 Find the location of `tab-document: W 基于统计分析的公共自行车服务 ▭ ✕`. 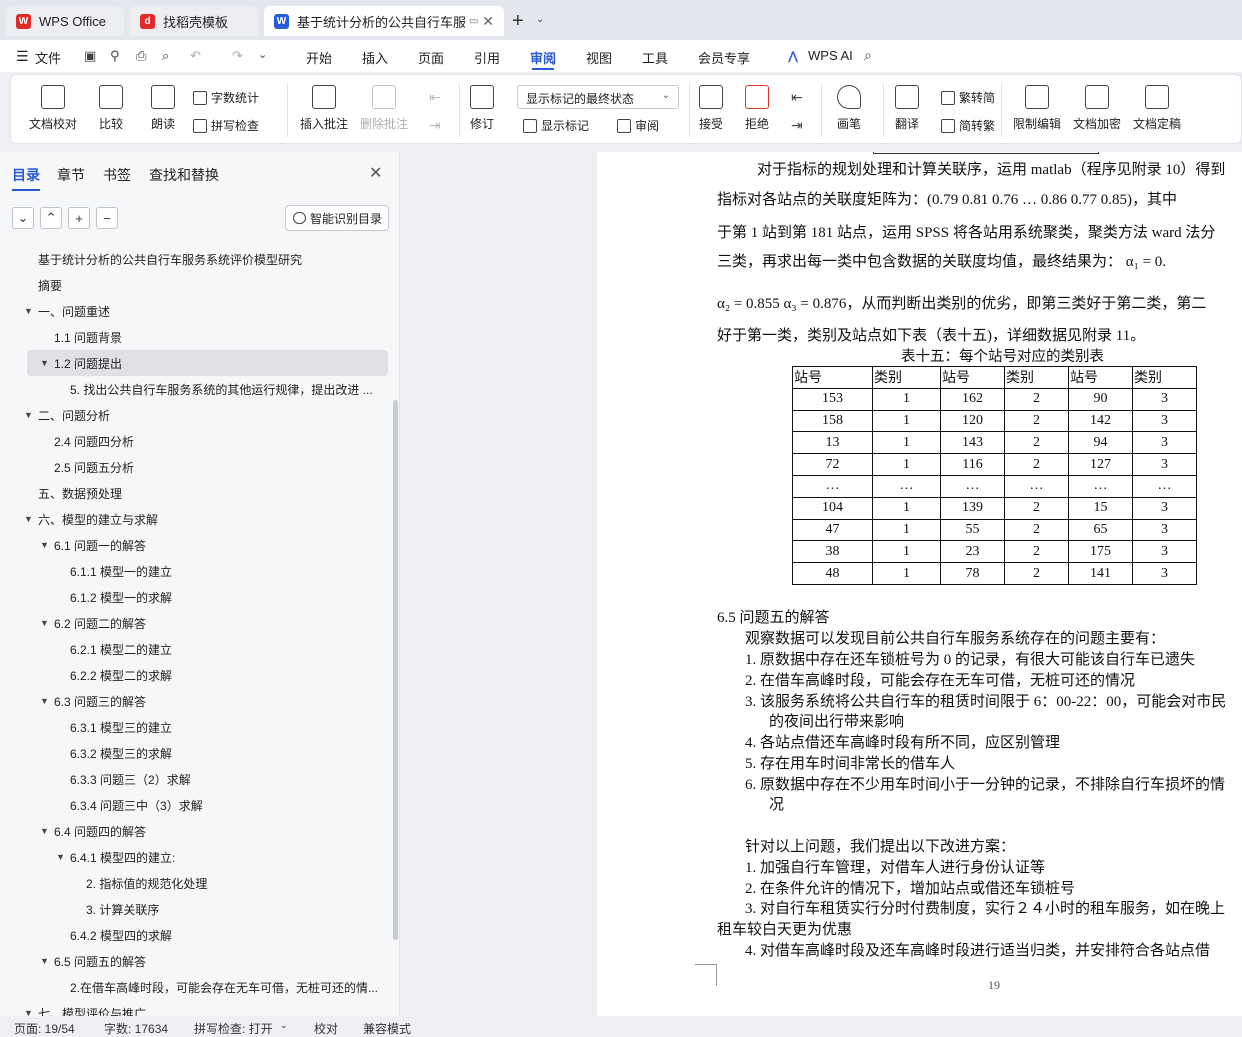

tab-document: W 基于统计分析的公共自行车服务 ▭ ✕ is located at coordinates (384, 21).